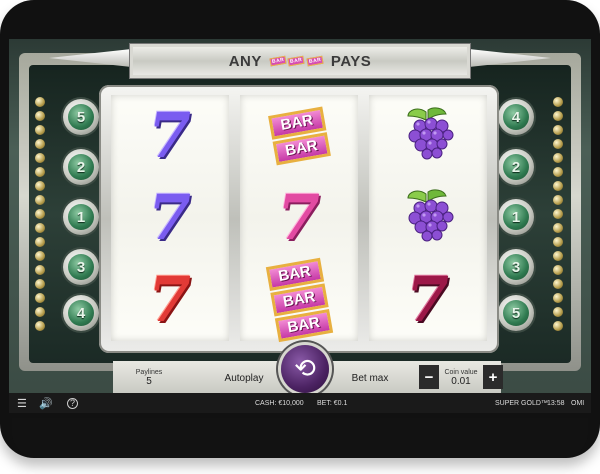 This screenshot has height=474, width=600. I want to click on brand-logo: OMI, so click(578, 403).